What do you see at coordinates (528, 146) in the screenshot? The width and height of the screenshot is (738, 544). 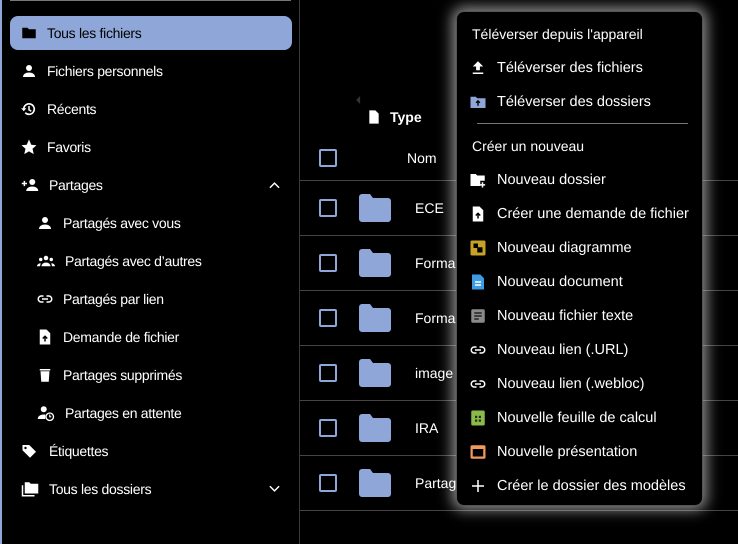 I see `menu-section-title: Créer un nouveau` at bounding box center [528, 146].